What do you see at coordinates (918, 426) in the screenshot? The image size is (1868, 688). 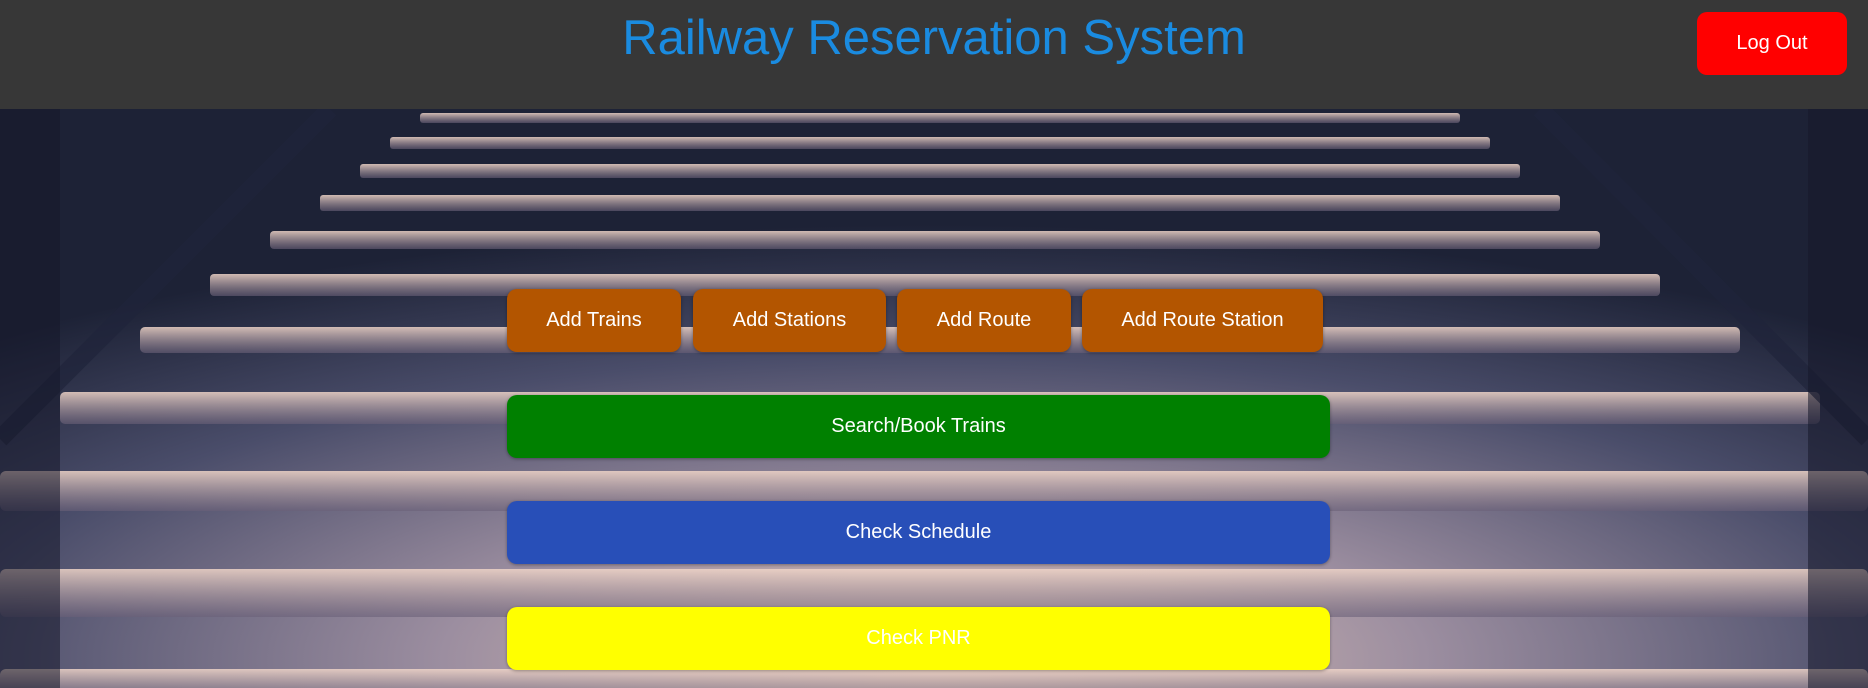 I see `search-book-trains-button: Search/Book Trains` at bounding box center [918, 426].